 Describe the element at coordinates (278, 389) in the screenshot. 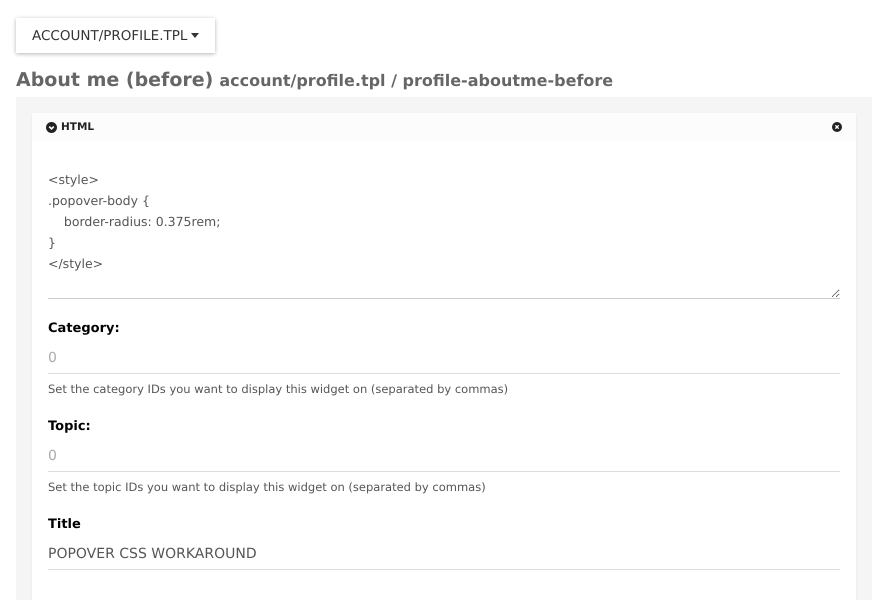

I see `help-text: Set the category IDs you want to display this widget on (separated by commas)` at that location.